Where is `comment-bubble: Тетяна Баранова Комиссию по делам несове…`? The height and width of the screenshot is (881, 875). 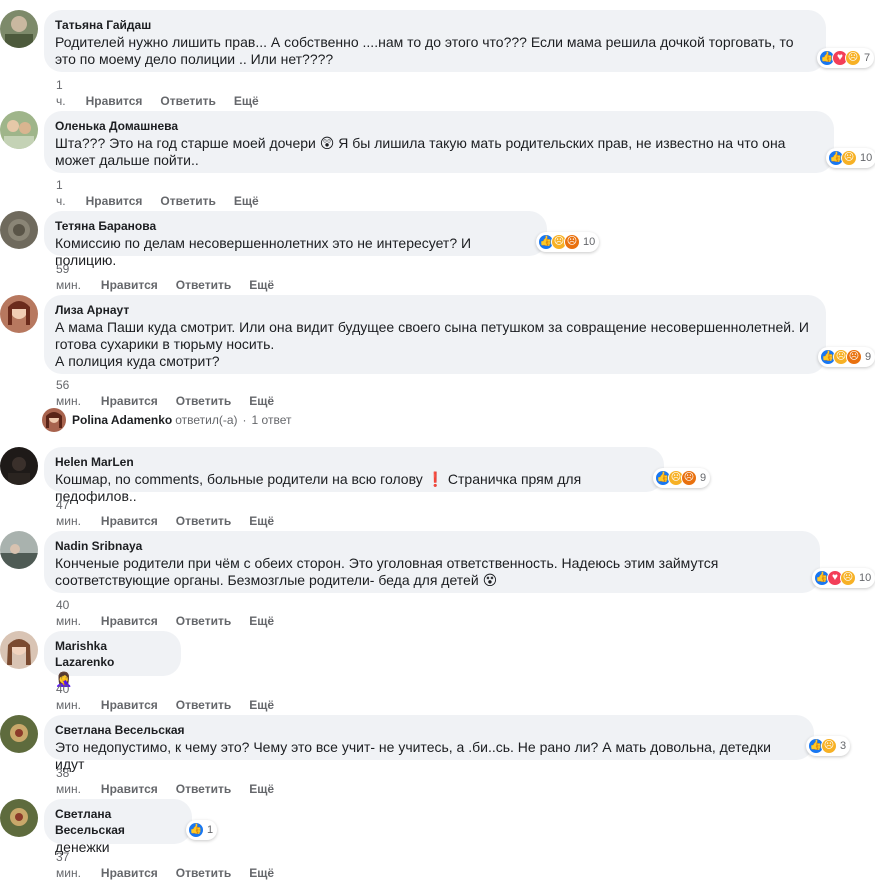 comment-bubble: Тетяна Баранова Комиссию по делам несове… is located at coordinates (295, 239).